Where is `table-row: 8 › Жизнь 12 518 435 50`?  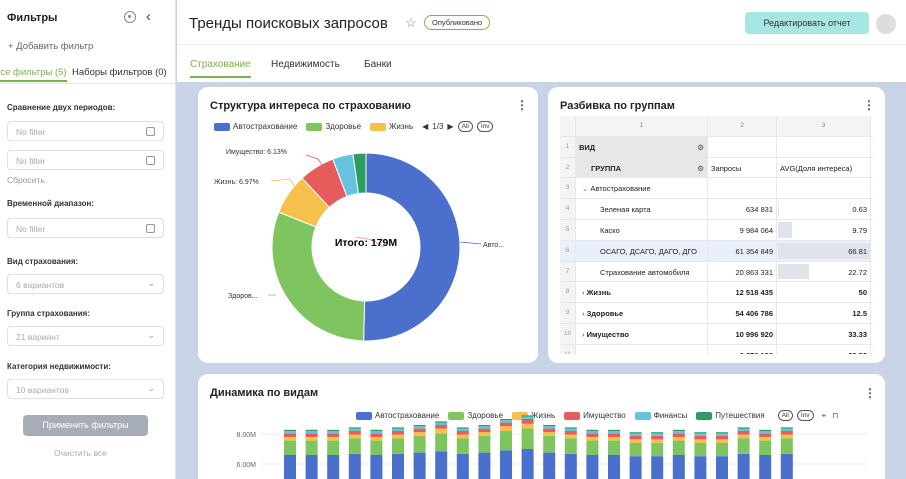 table-row: 8 › Жизнь 12 518 435 50 is located at coordinates (716, 293).